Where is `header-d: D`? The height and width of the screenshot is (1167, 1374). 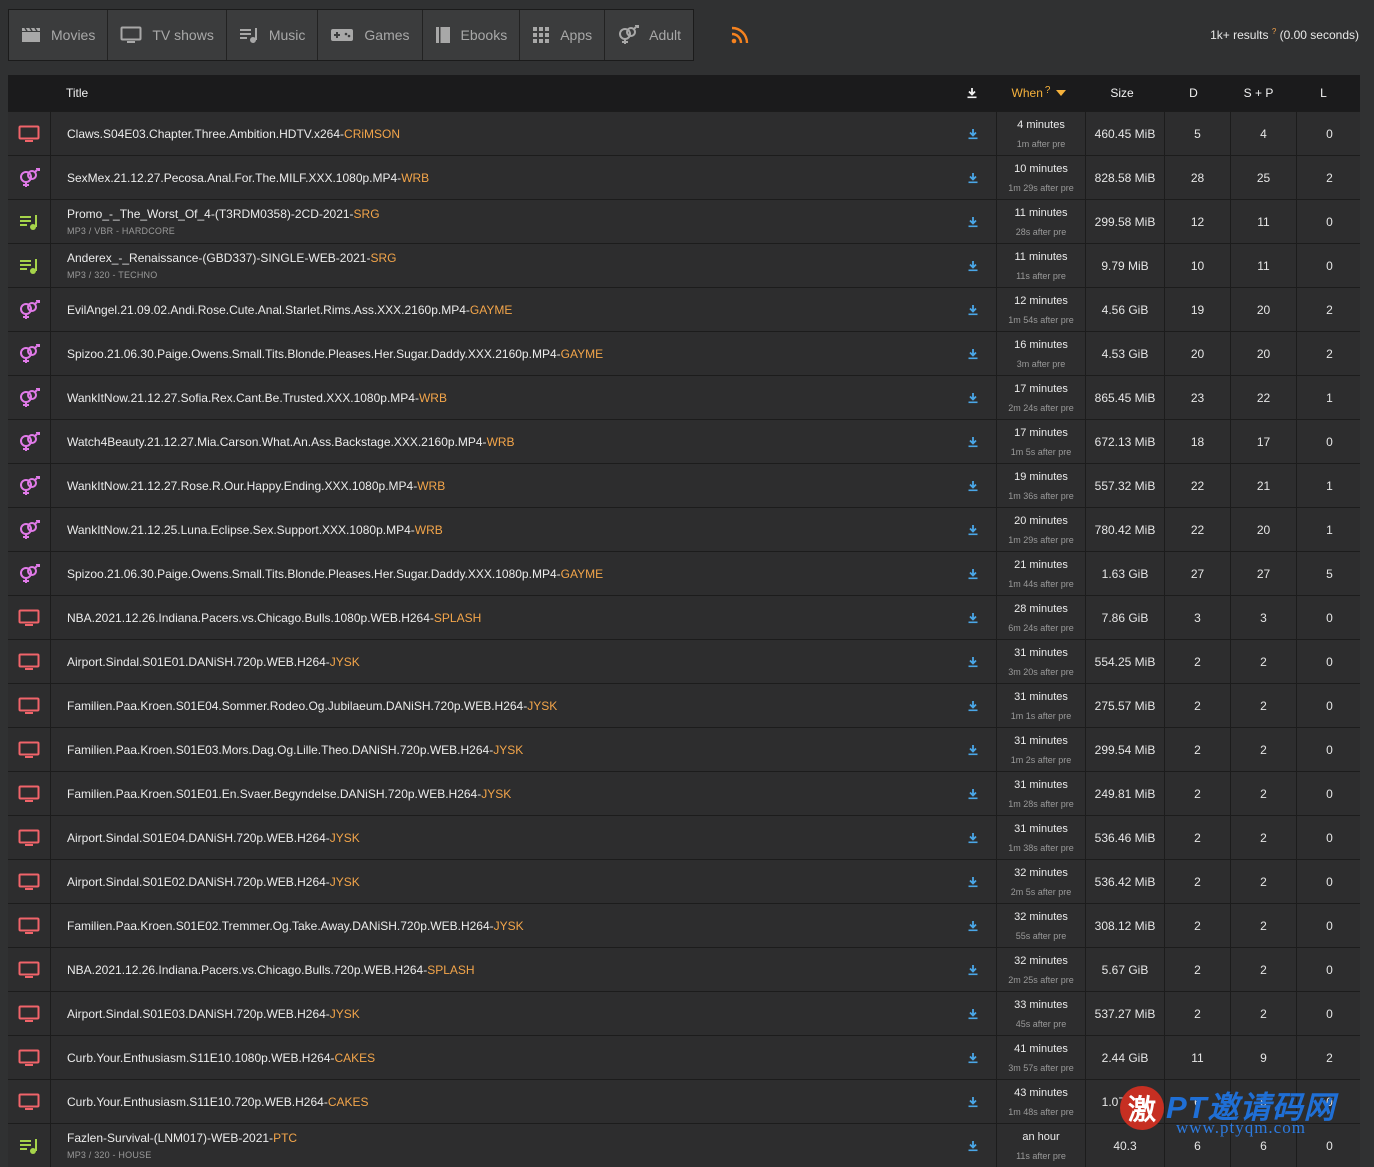
header-d: D is located at coordinates (1193, 93).